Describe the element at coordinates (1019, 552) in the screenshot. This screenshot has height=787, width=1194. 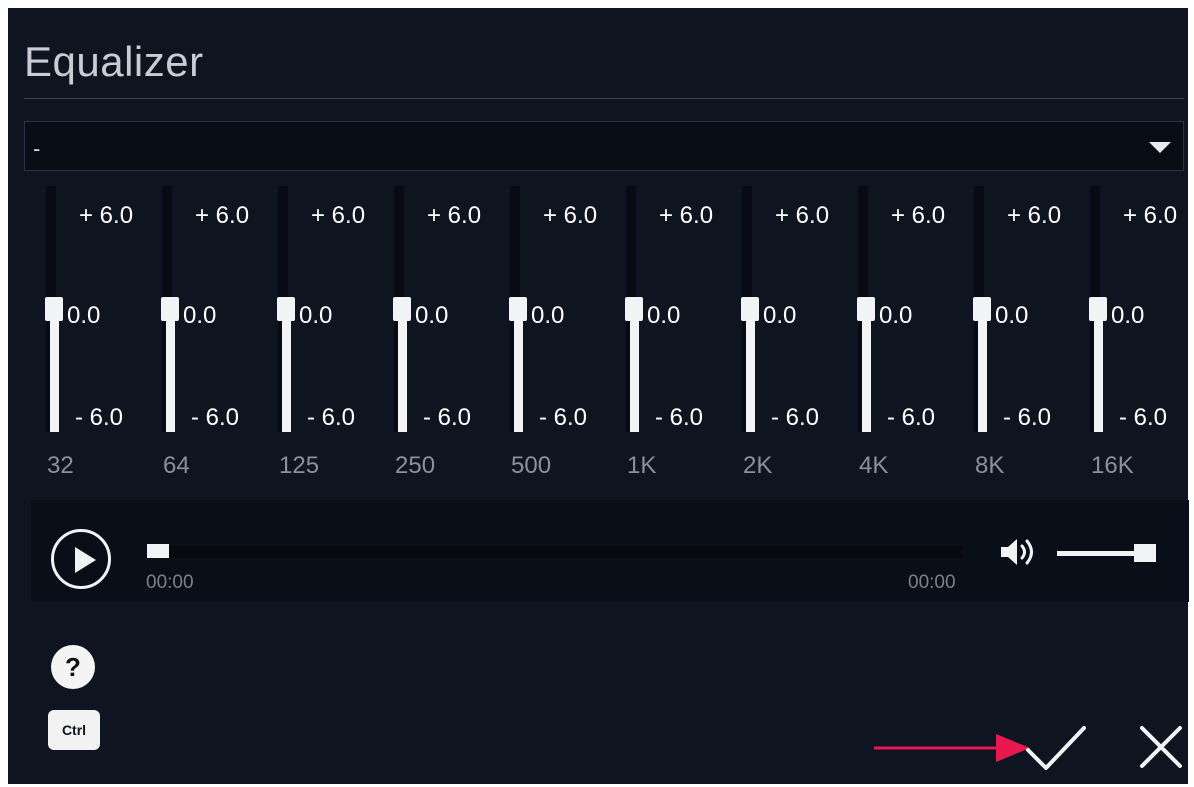
I see `speaker-volume-icon` at that location.